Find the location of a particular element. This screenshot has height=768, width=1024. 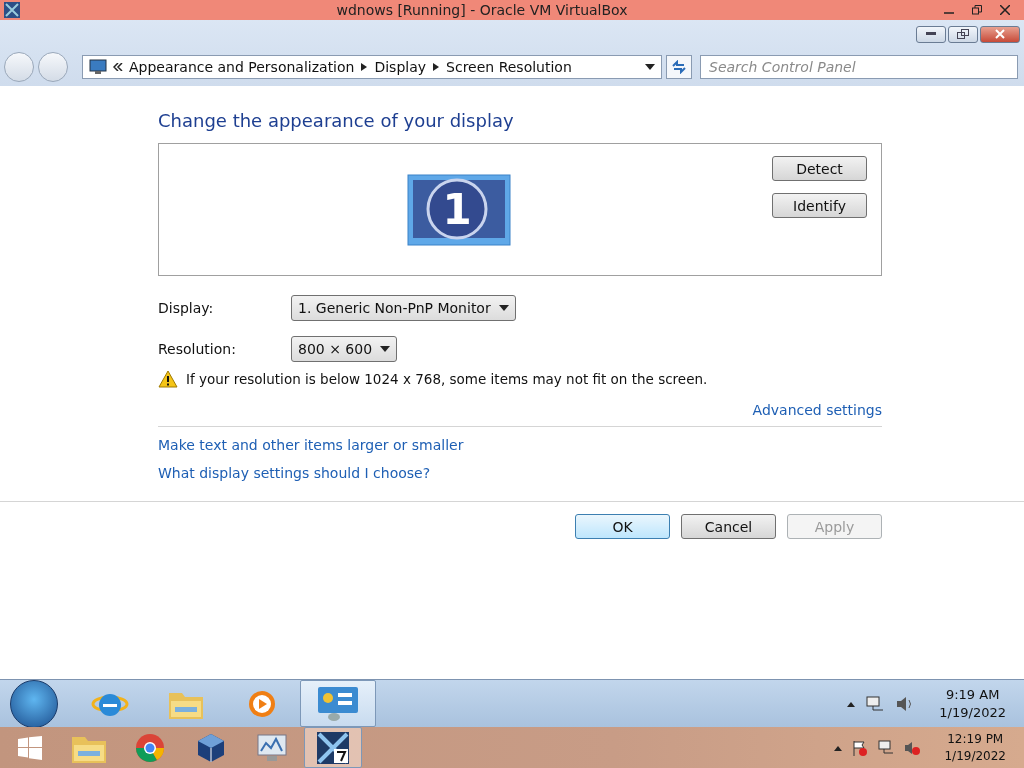

start-button is located at coordinates (34, 703).